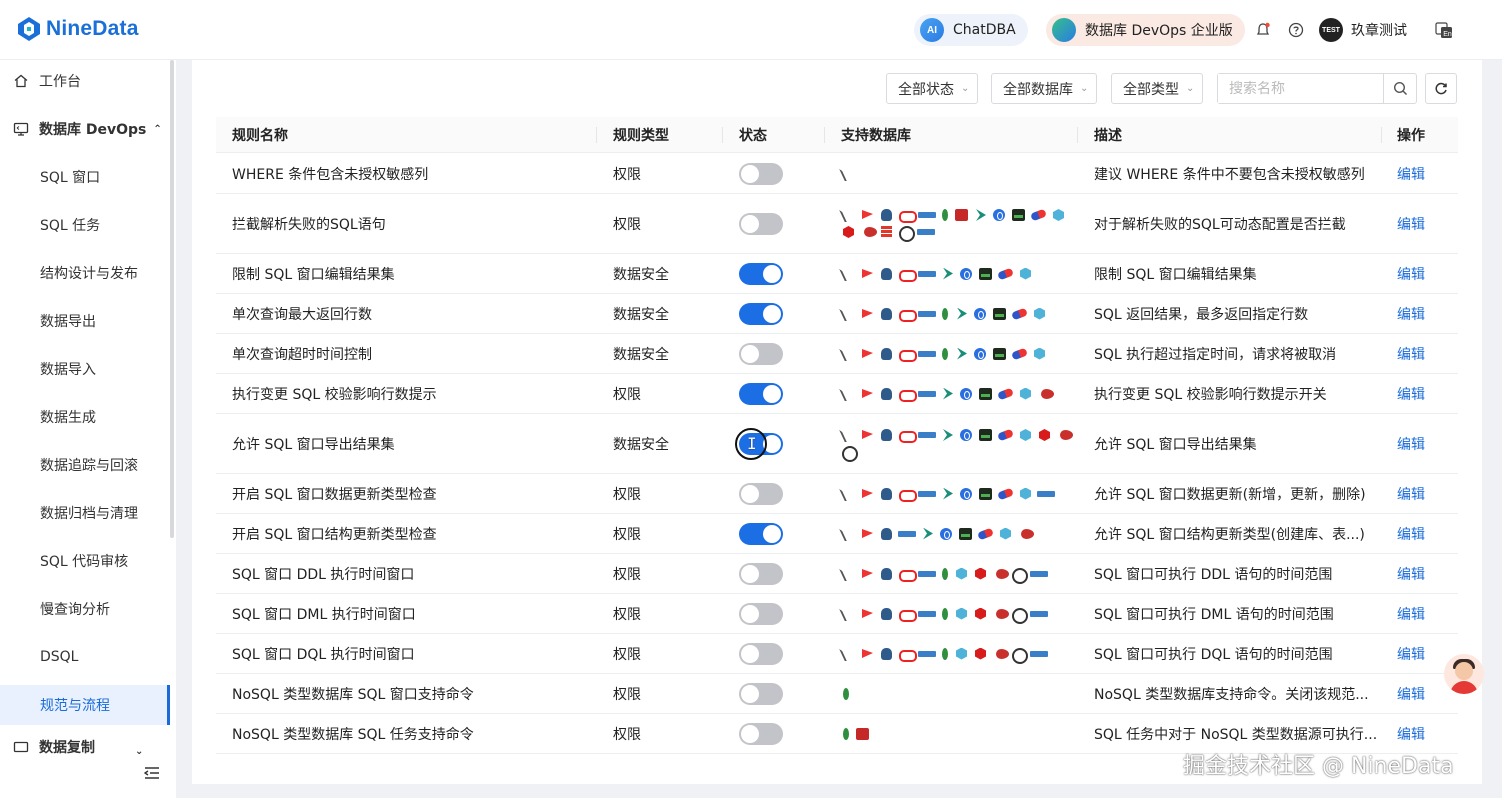 Image resolution: width=1502 pixels, height=798 pixels. I want to click on search-input, so click(1300, 88).